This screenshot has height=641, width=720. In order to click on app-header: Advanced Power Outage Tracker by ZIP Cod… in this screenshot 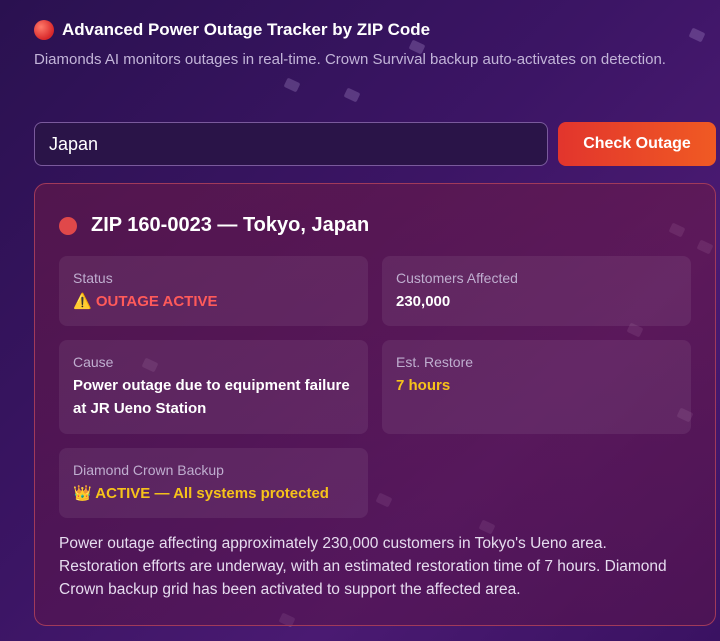, I will do `click(364, 45)`.